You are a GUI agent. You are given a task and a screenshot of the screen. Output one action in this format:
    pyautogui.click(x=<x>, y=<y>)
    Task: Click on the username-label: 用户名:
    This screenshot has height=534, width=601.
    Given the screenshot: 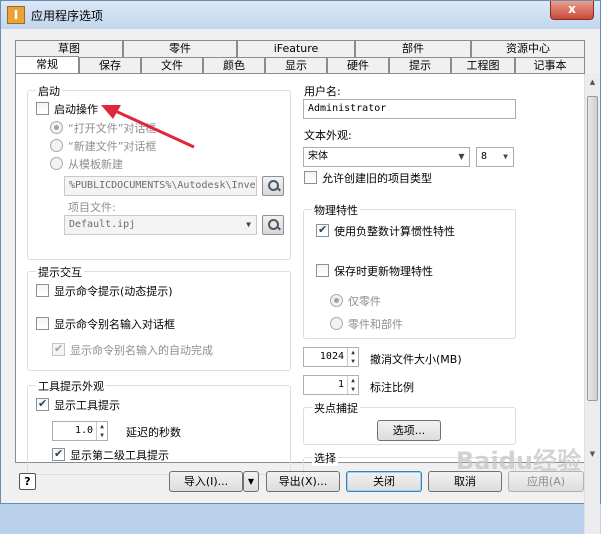 What is the action you would take?
    pyautogui.click(x=322, y=91)
    